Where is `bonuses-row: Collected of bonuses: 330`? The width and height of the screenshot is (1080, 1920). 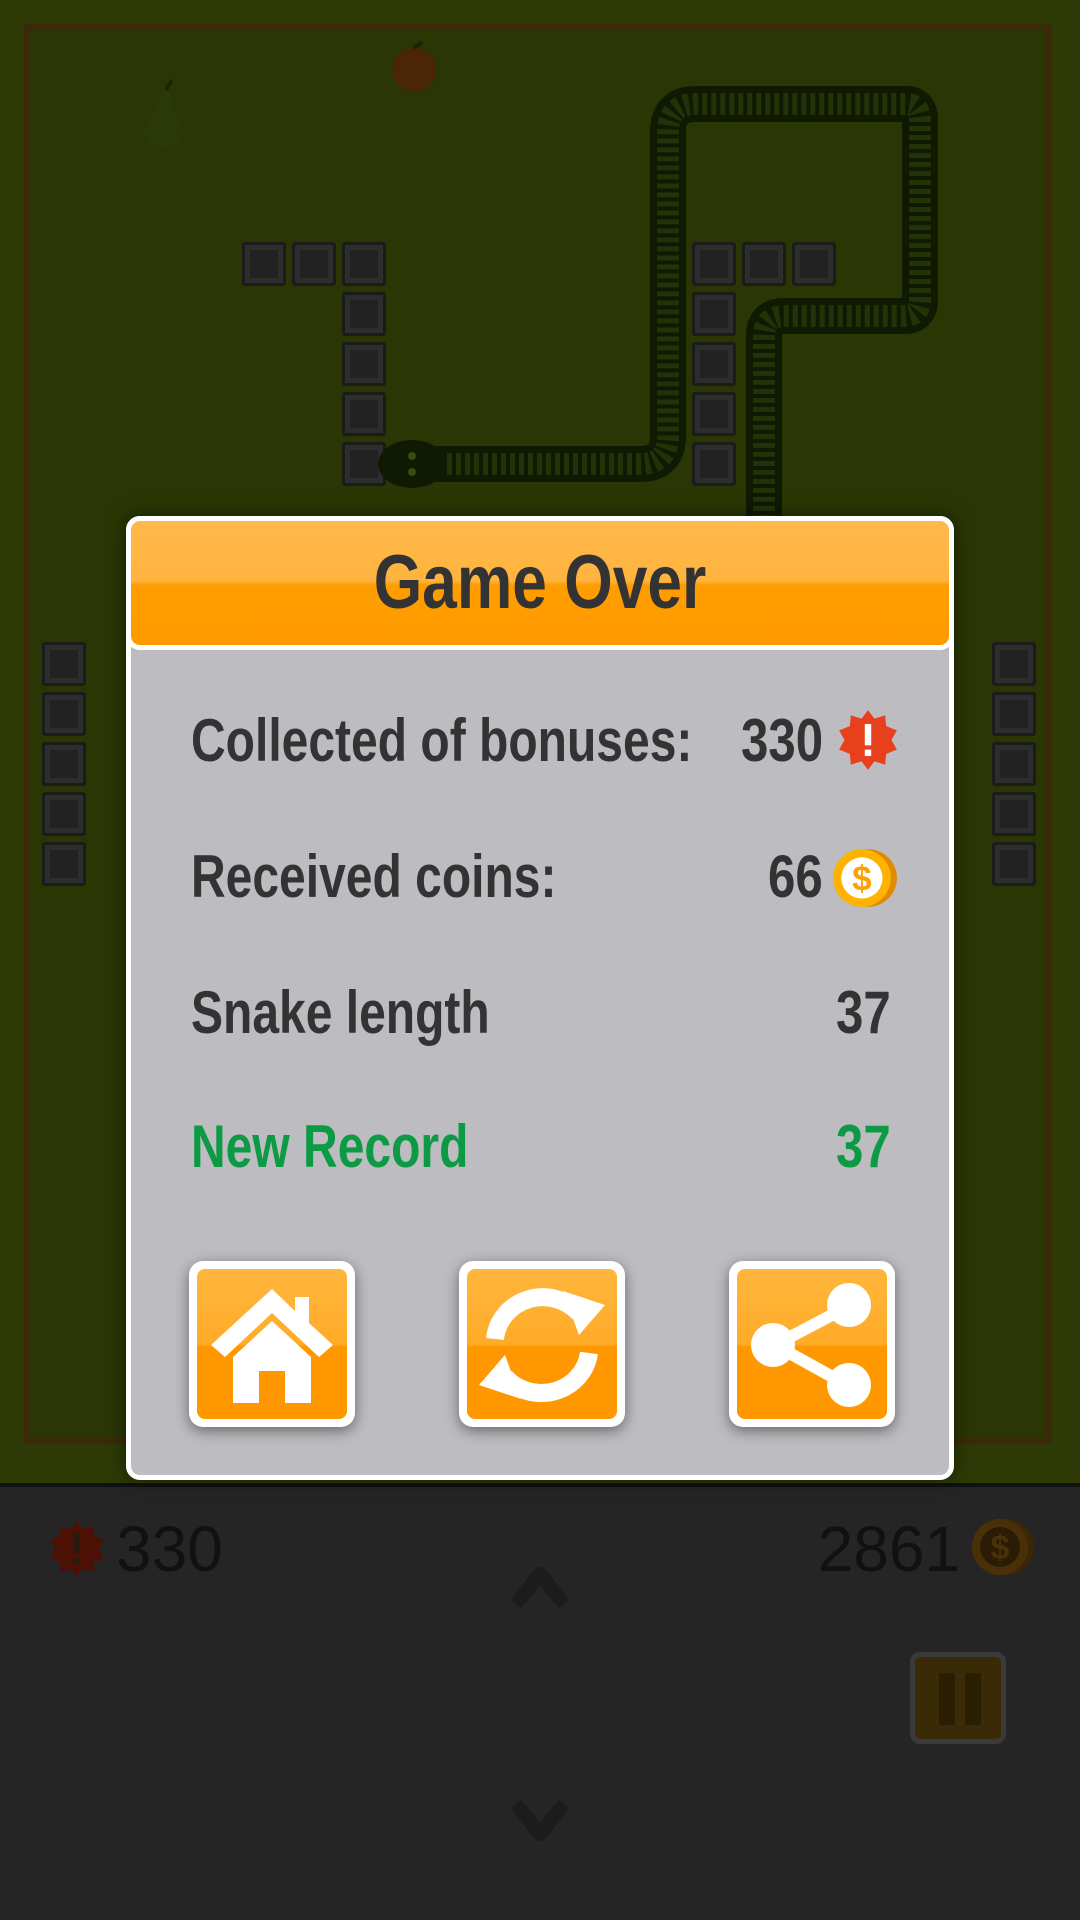
bonuses-row: Collected of bonuses: 330 is located at coordinates (545, 741).